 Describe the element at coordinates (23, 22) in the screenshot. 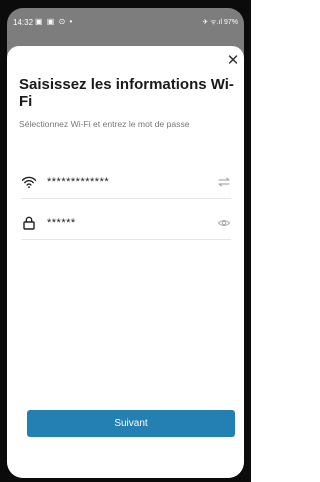

I see `status-time: 14:32` at that location.